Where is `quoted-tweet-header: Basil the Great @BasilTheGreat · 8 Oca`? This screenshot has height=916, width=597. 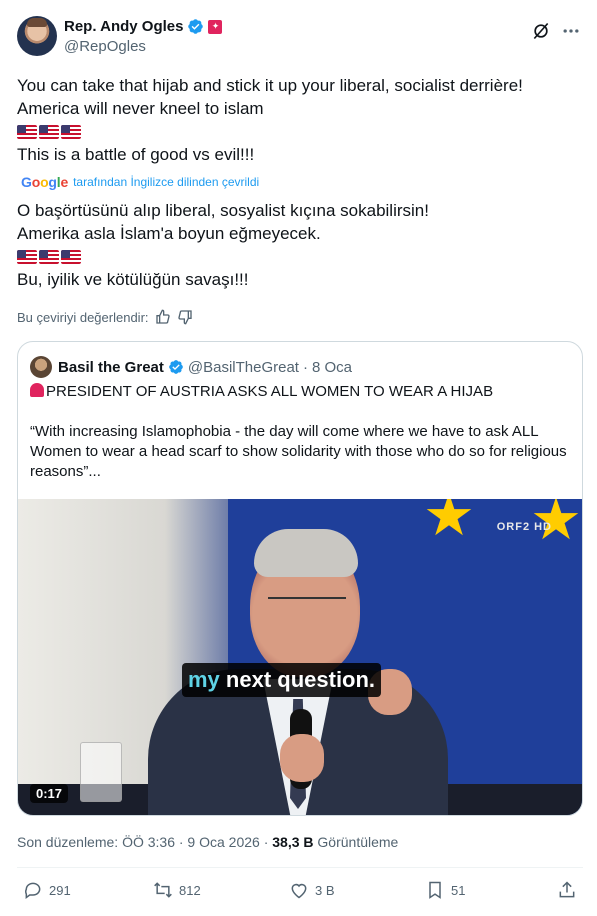
quoted-tweet-header: Basil the Great @BasilTheGreat · 8 Oca is located at coordinates (191, 367).